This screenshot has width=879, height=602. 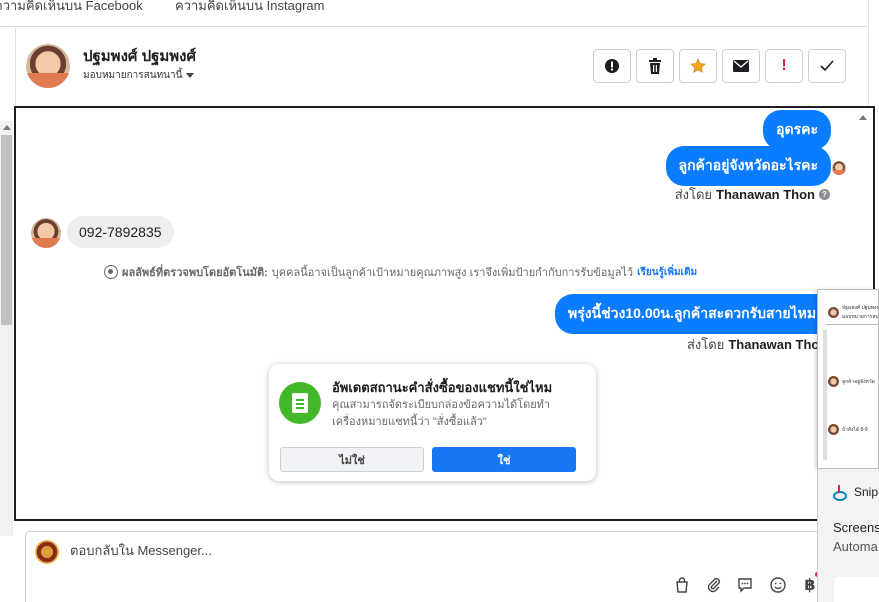 What do you see at coordinates (714, 585) in the screenshot?
I see `paperclip-icon` at bounding box center [714, 585].